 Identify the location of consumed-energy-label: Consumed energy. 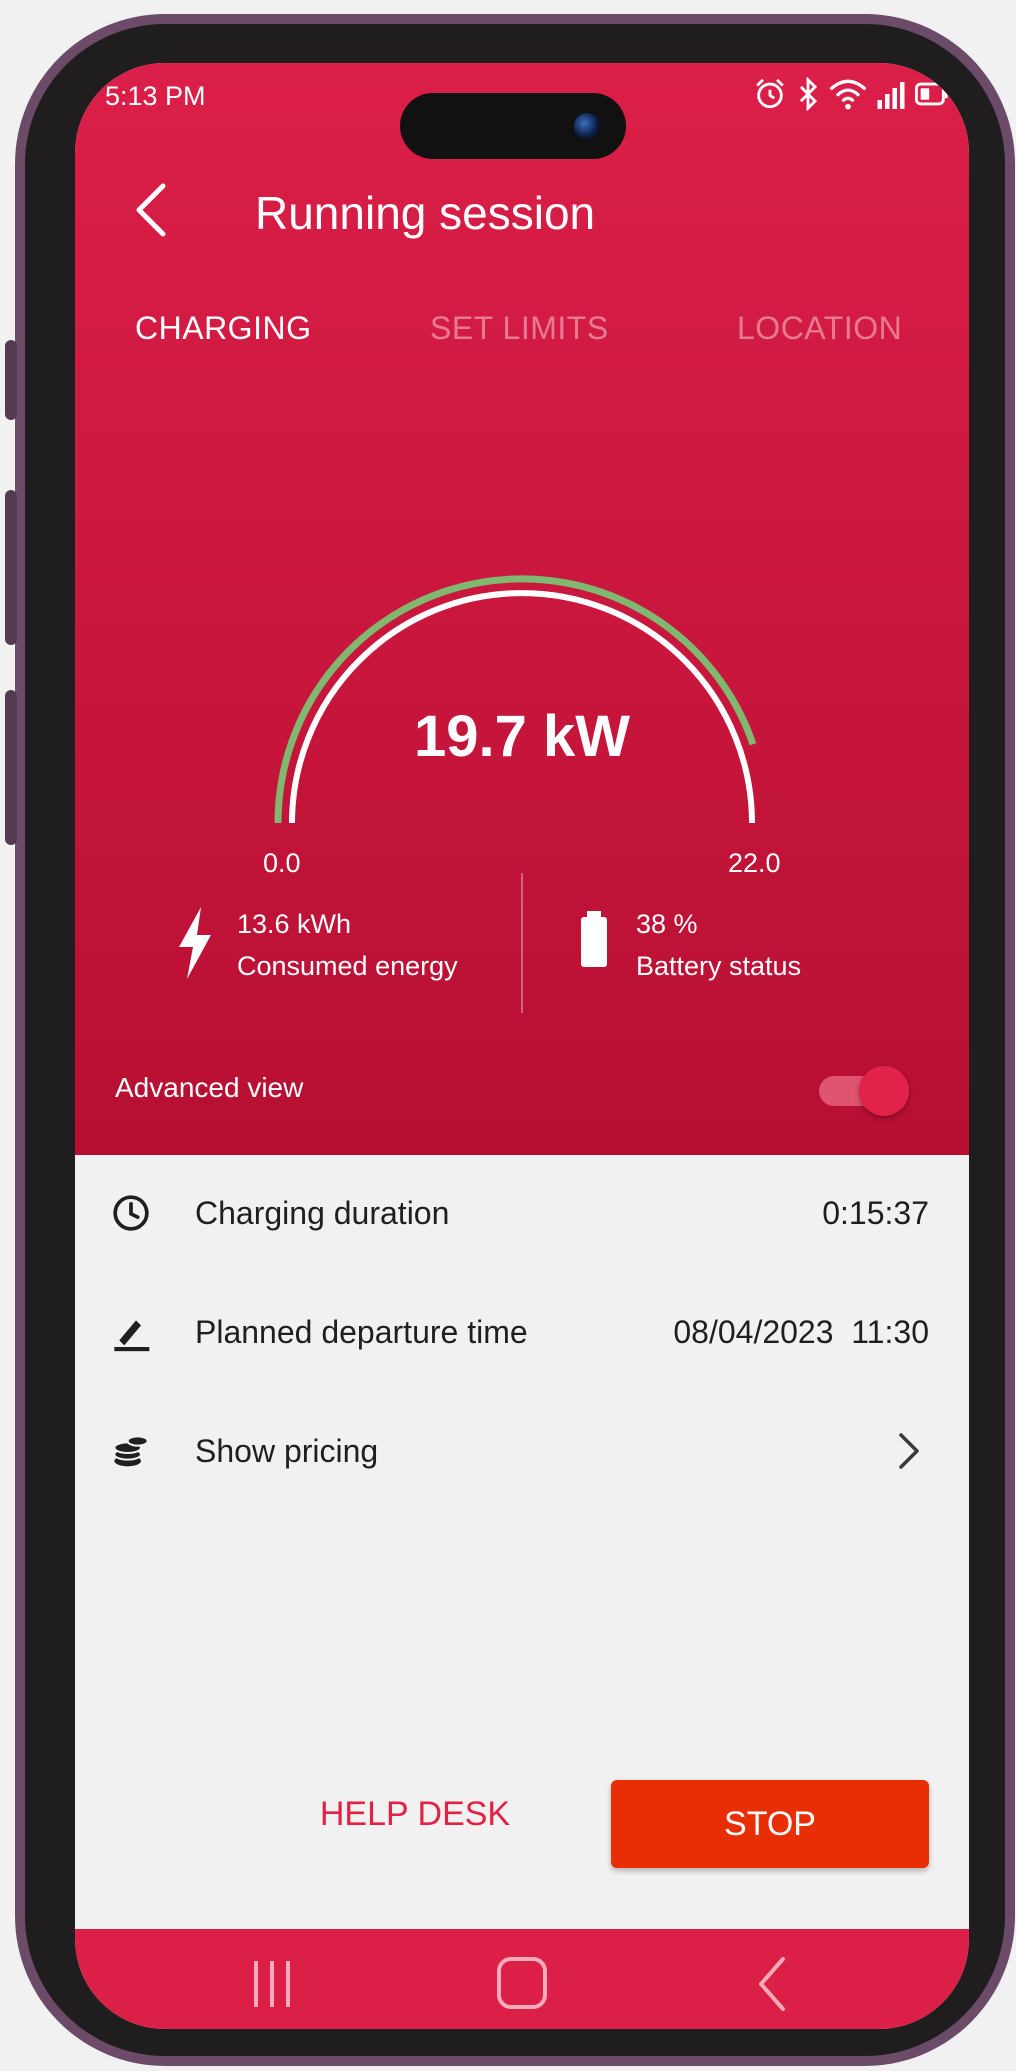
(347, 966).